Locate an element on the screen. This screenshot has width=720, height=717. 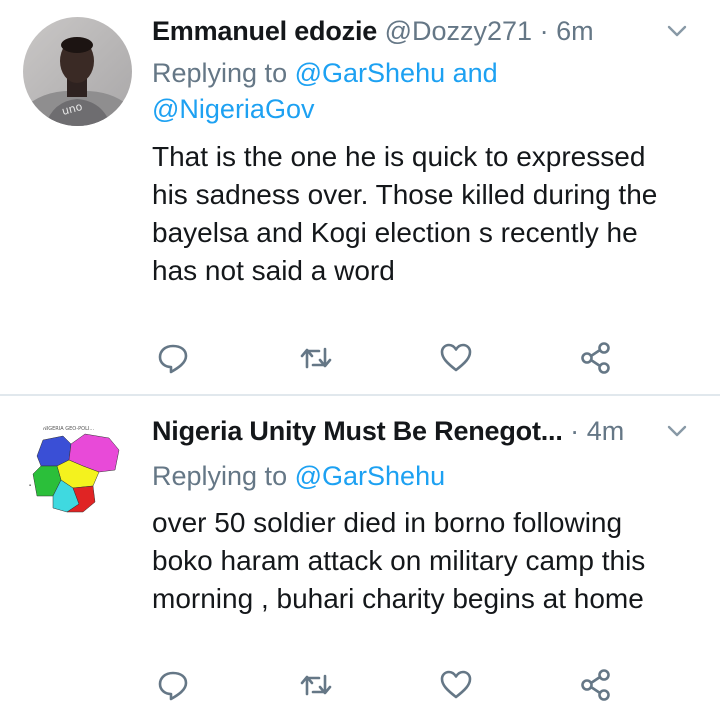
tweet-header: Emmanuel edozie @Dozzy271 · 6m is located at coordinates (426, 31).